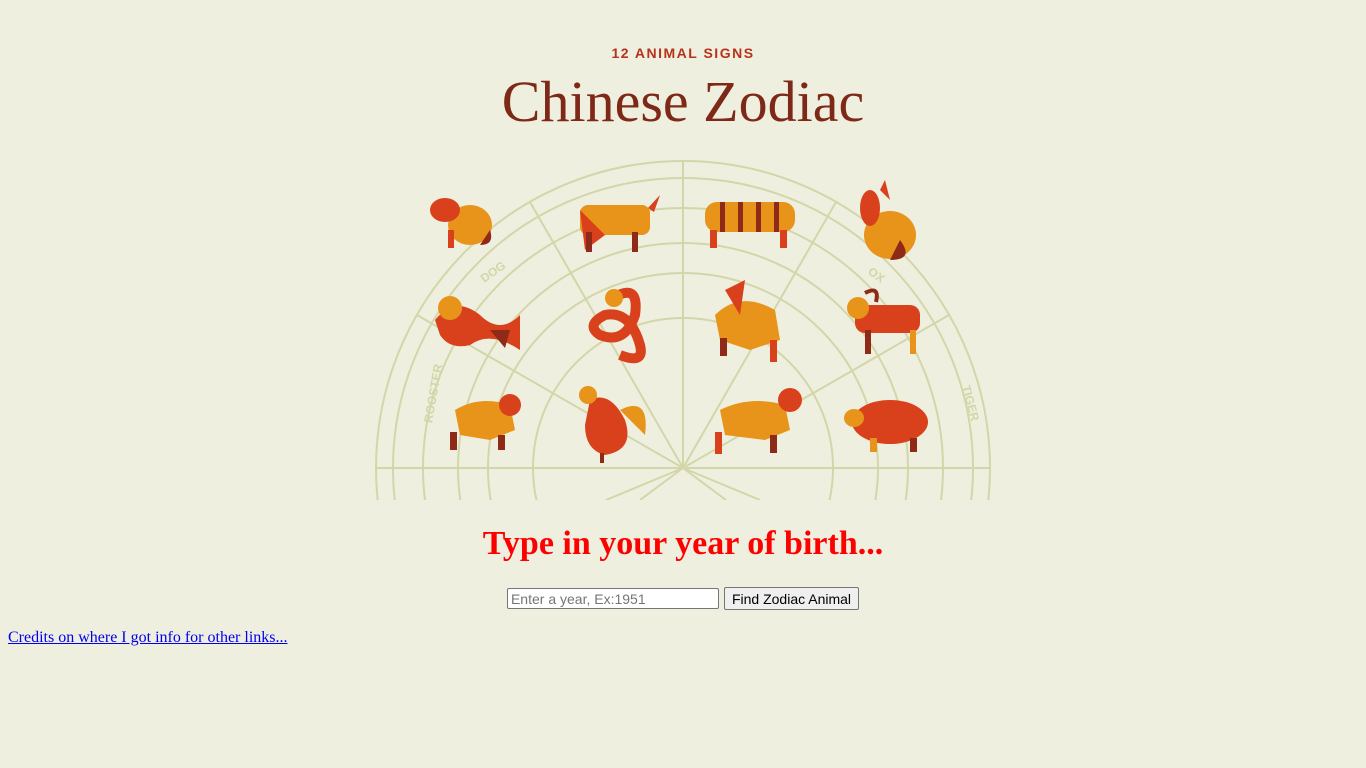 The width and height of the screenshot is (1366, 768). Describe the element at coordinates (477, 323) in the screenshot. I see `dragon-icon` at that location.